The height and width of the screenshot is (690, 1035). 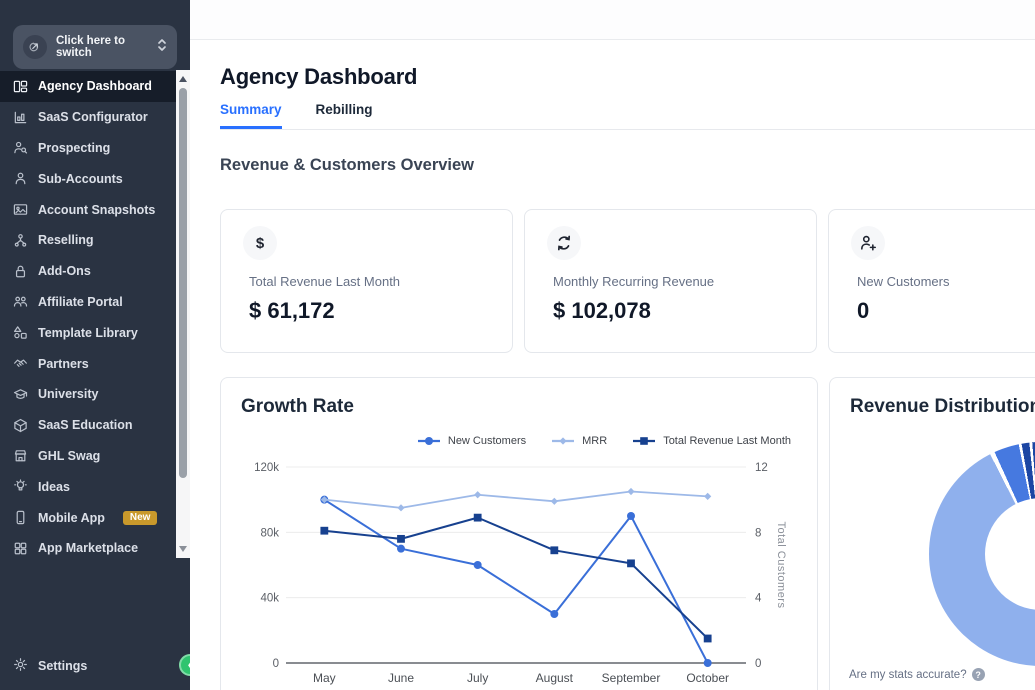 I want to click on stat-card-total-revenue: $ Total Revenue Last Month $ 61,172, so click(x=366, y=281).